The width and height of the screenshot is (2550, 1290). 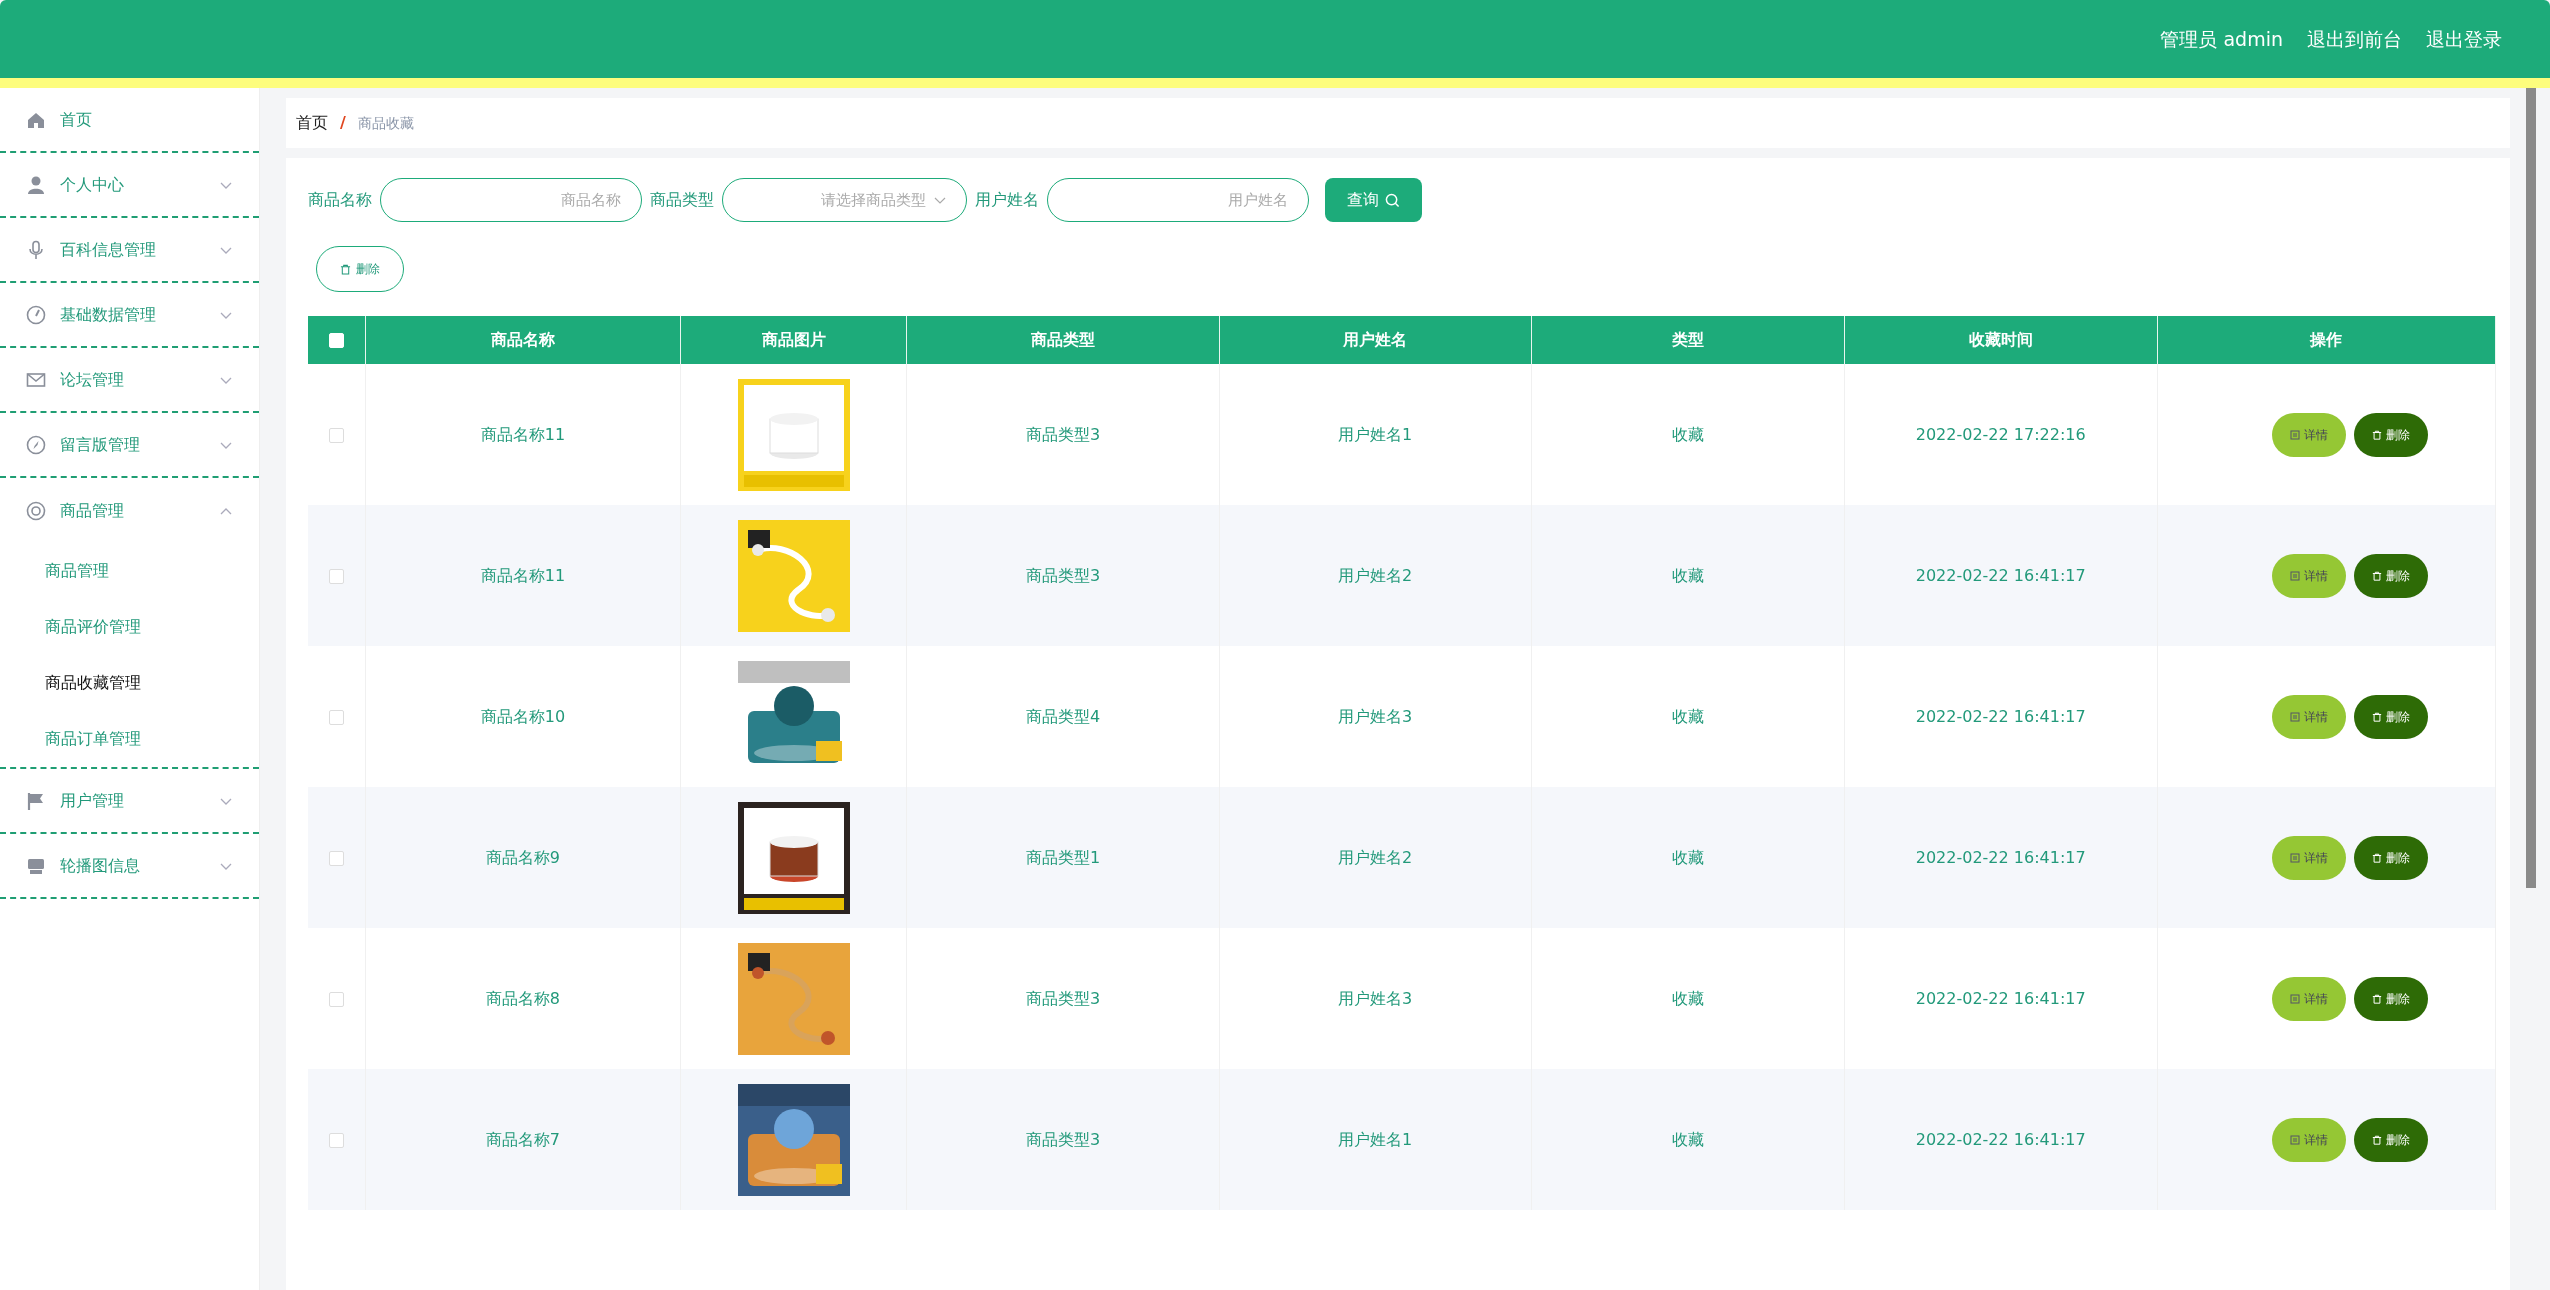 I want to click on breadcrumb-current: 商品收藏, so click(x=385, y=123).